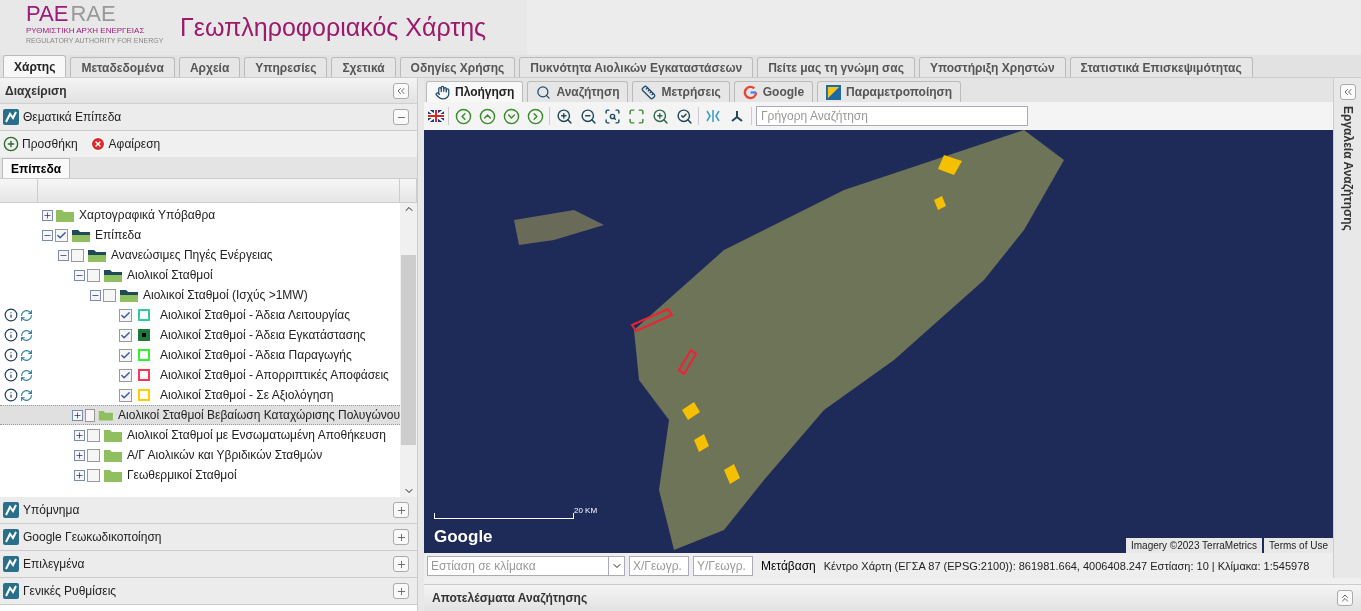  I want to click on quick-search-field: Γρήγορη Αναζήτηση, so click(892, 116).